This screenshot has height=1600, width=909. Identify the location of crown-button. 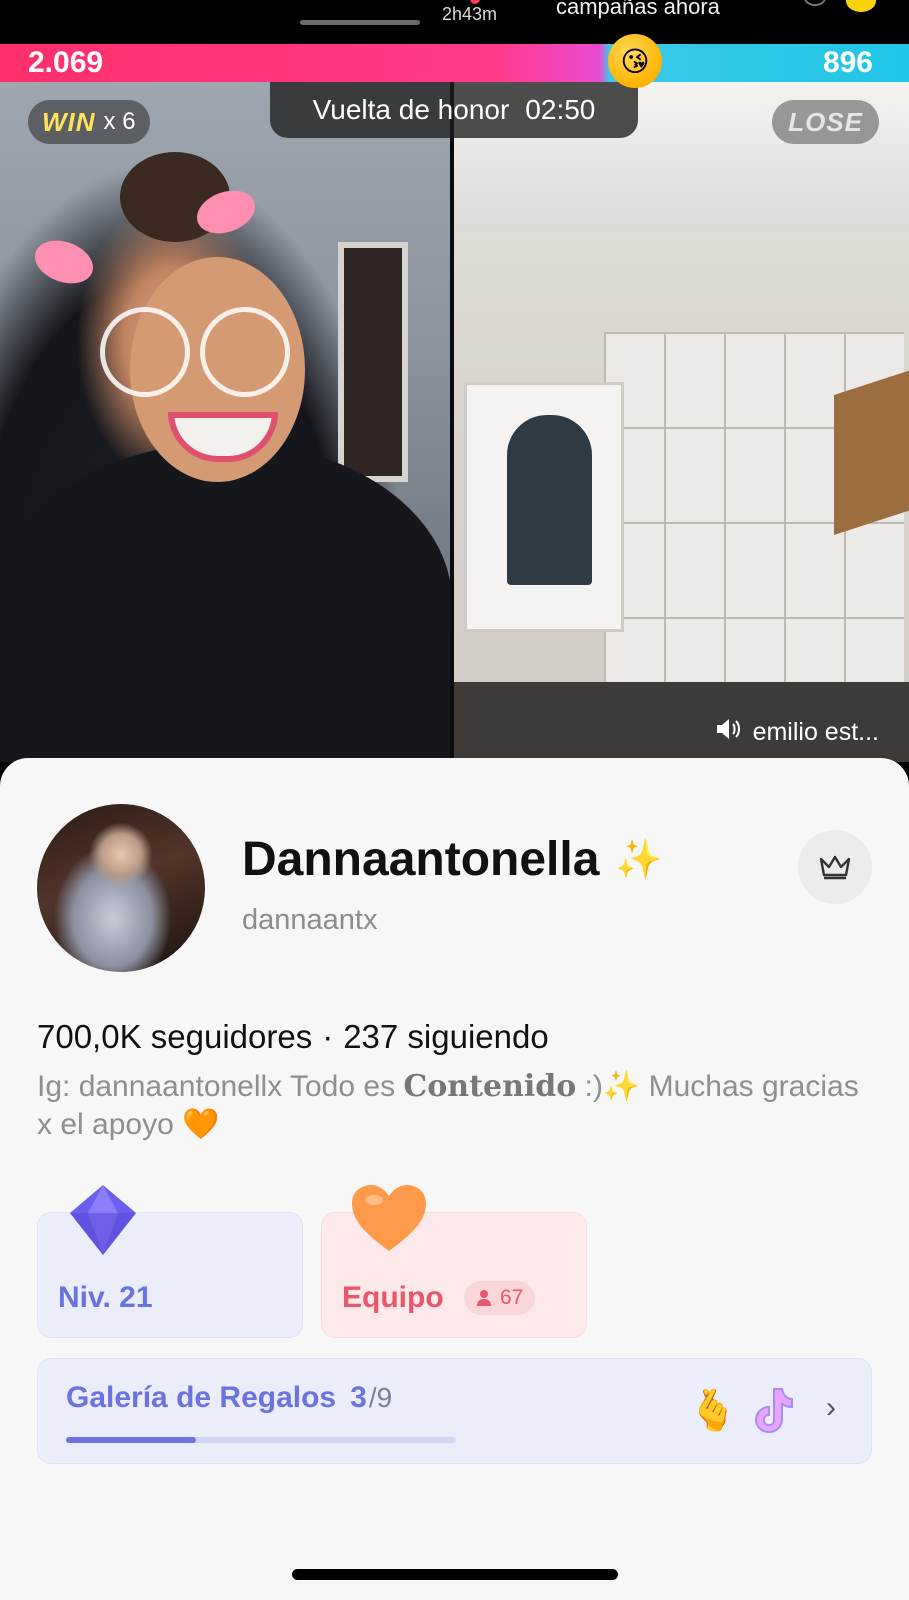
(835, 867).